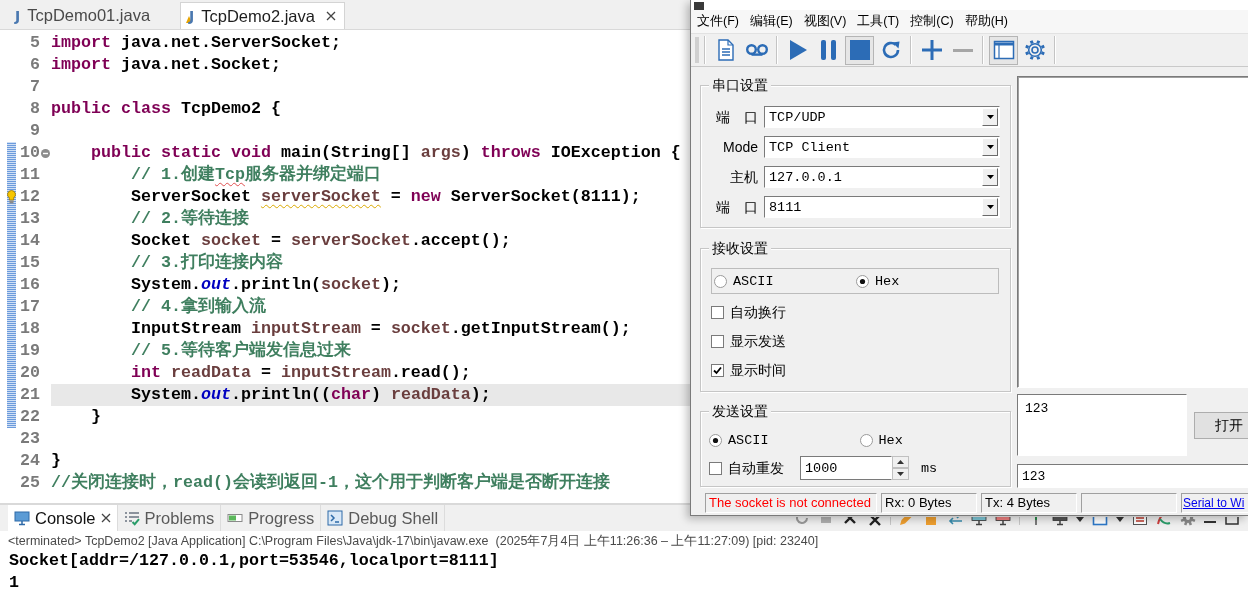 The image size is (1248, 605). Describe the element at coordinates (962, 50) in the screenshot. I see `minus-icon` at that location.